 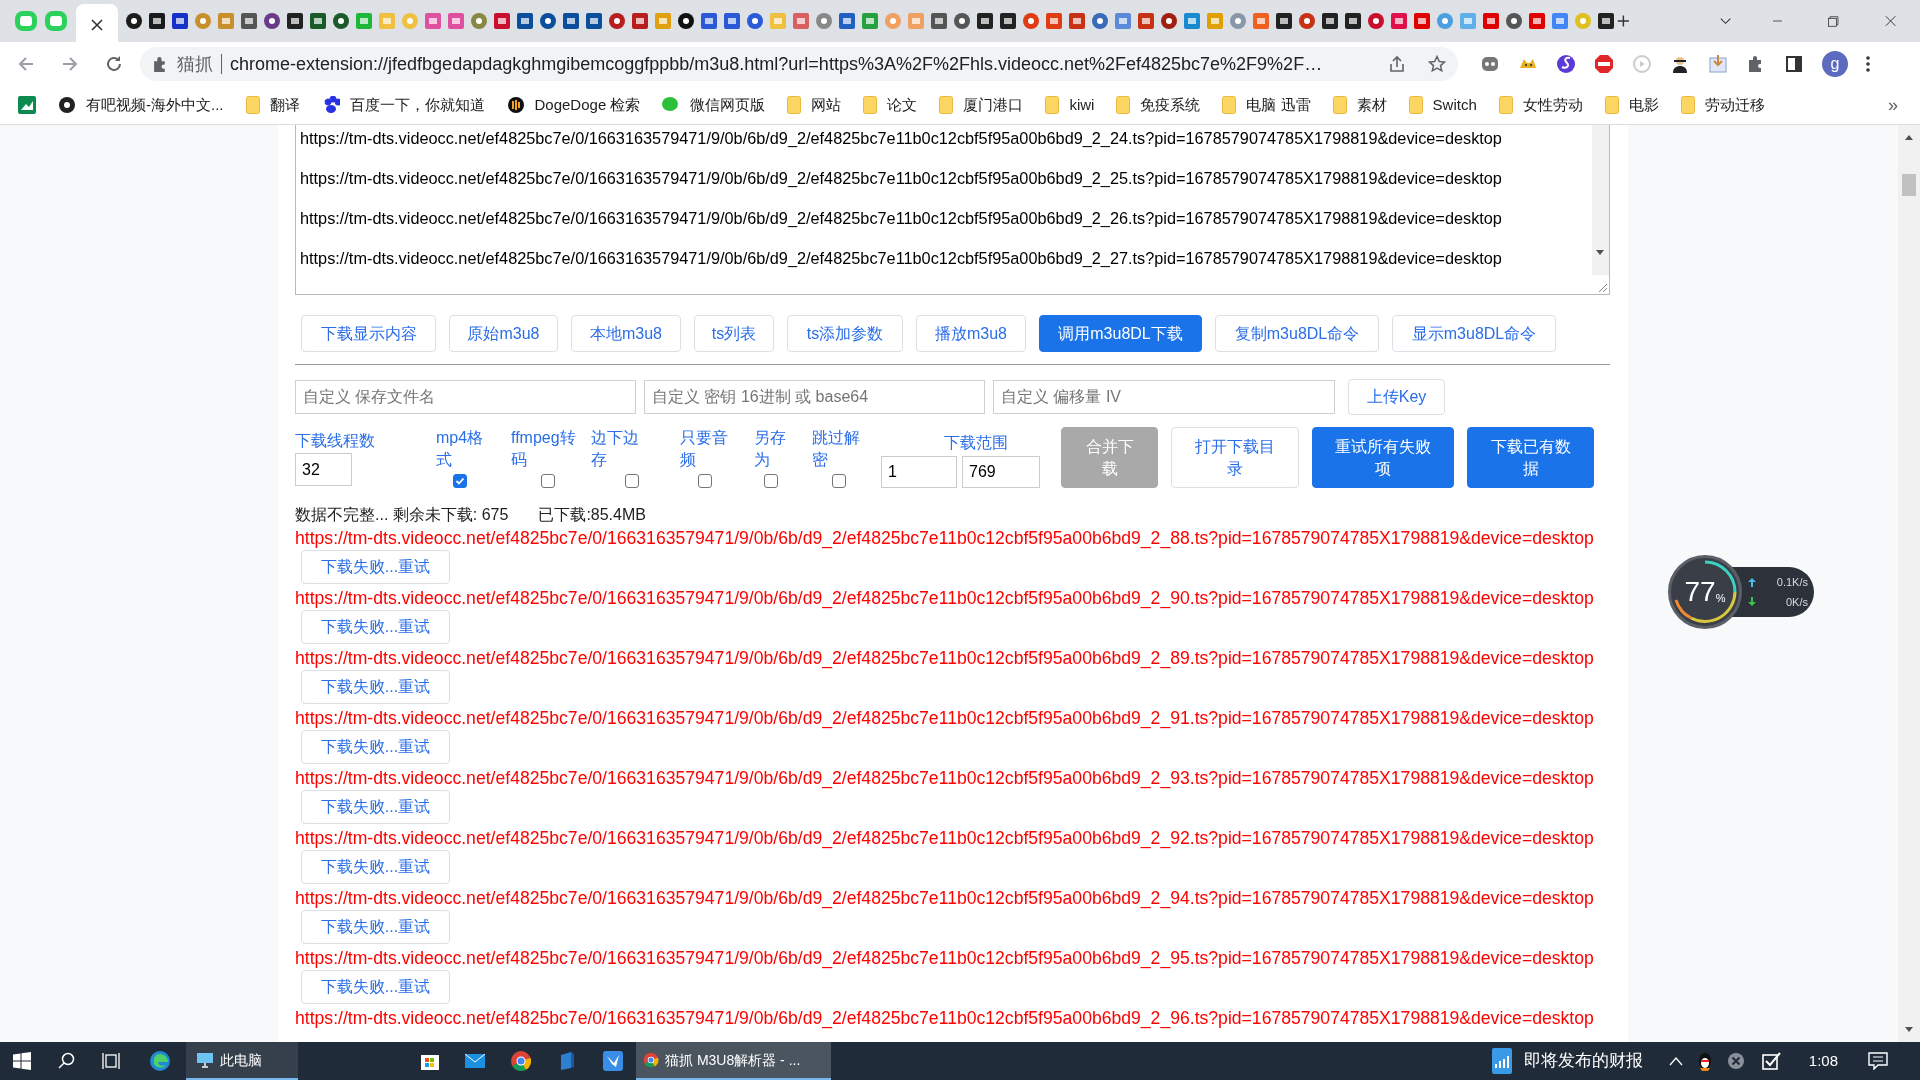 What do you see at coordinates (1082, 105) in the screenshot?
I see `bookmark-link: kiwi` at bounding box center [1082, 105].